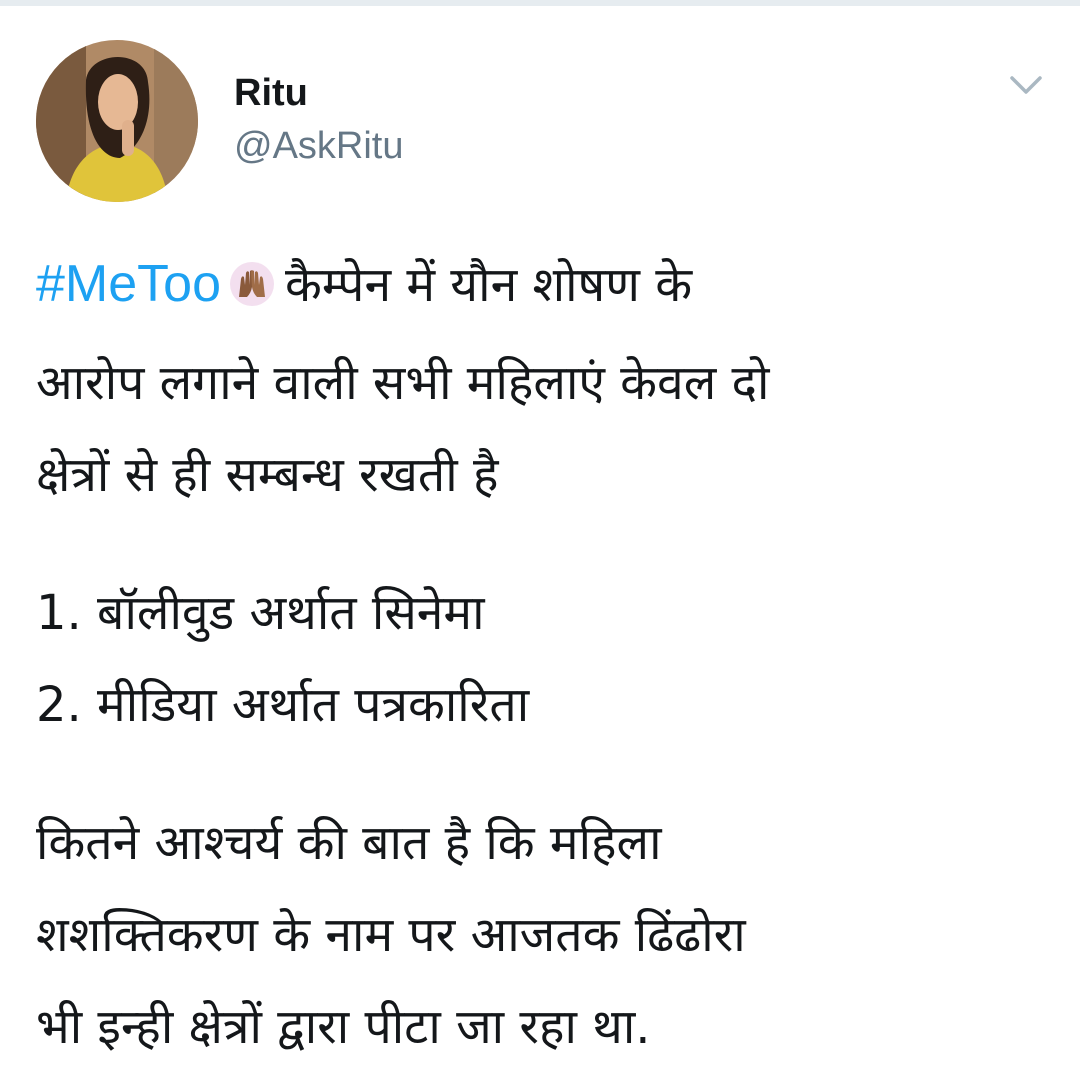 Image resolution: width=1080 pixels, height=1087 pixels. What do you see at coordinates (541, 125) in the screenshot?
I see `tweet-header: Ritu @AskRitu` at bounding box center [541, 125].